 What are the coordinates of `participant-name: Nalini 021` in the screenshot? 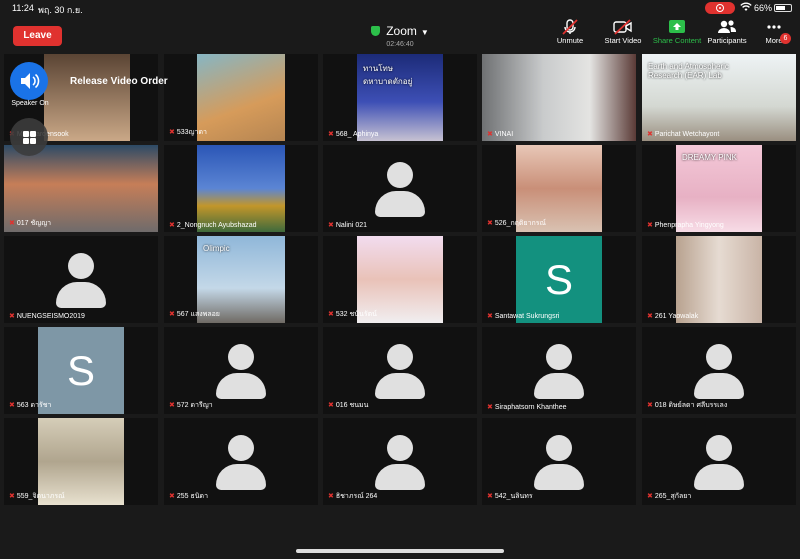 It's located at (351, 225).